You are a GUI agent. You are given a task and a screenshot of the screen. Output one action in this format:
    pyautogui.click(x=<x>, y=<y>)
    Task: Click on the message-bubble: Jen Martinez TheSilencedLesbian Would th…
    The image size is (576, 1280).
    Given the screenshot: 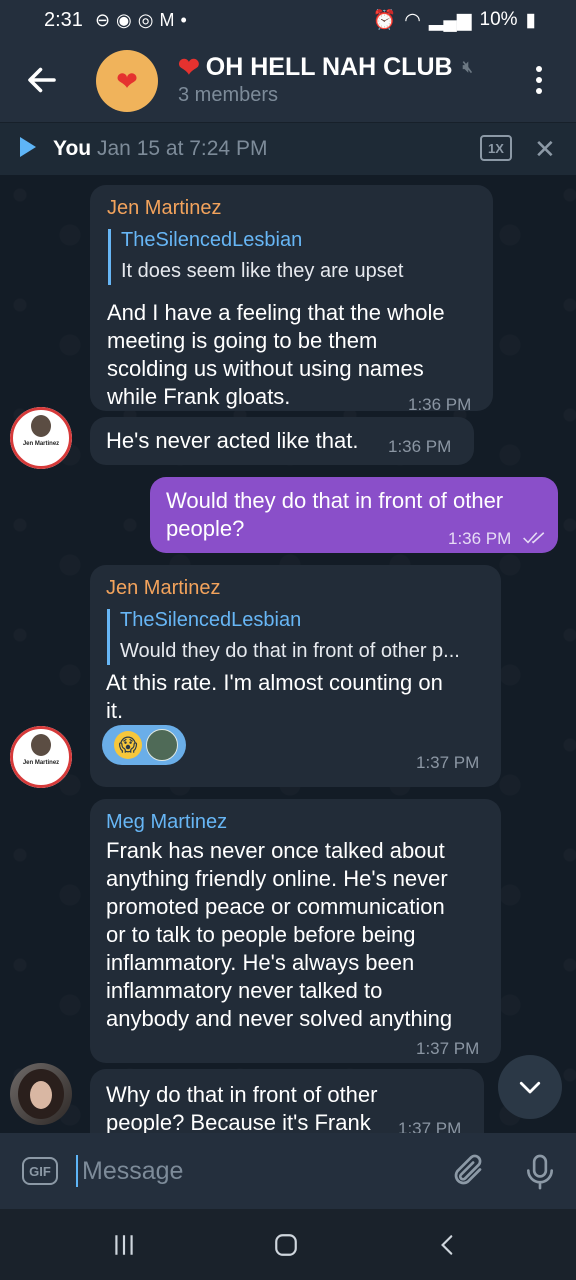 What is the action you would take?
    pyautogui.click(x=295, y=676)
    